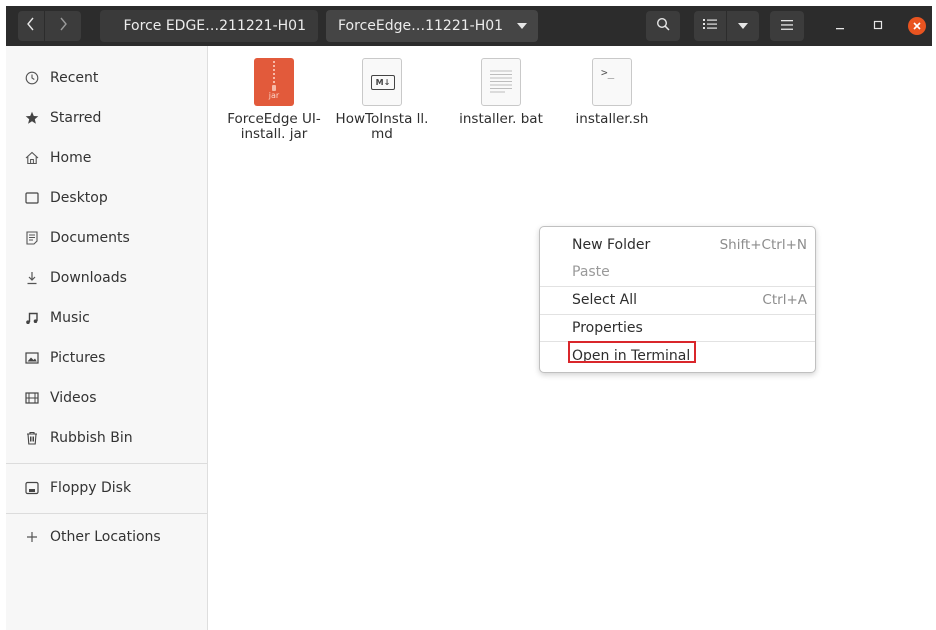  I want to click on file-name: HowToInsta ll.md, so click(382, 126).